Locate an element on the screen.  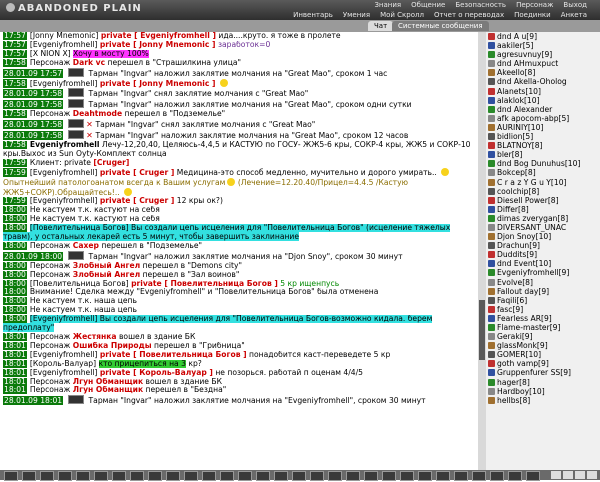
user-name: glassMonk[9] is located at coordinates (522, 345).